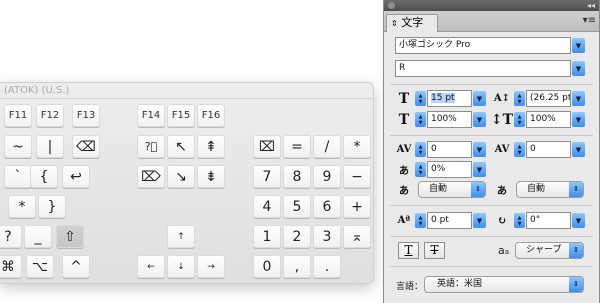 The image size is (600, 303). I want to click on key-arrow-left: ←, so click(151, 266).